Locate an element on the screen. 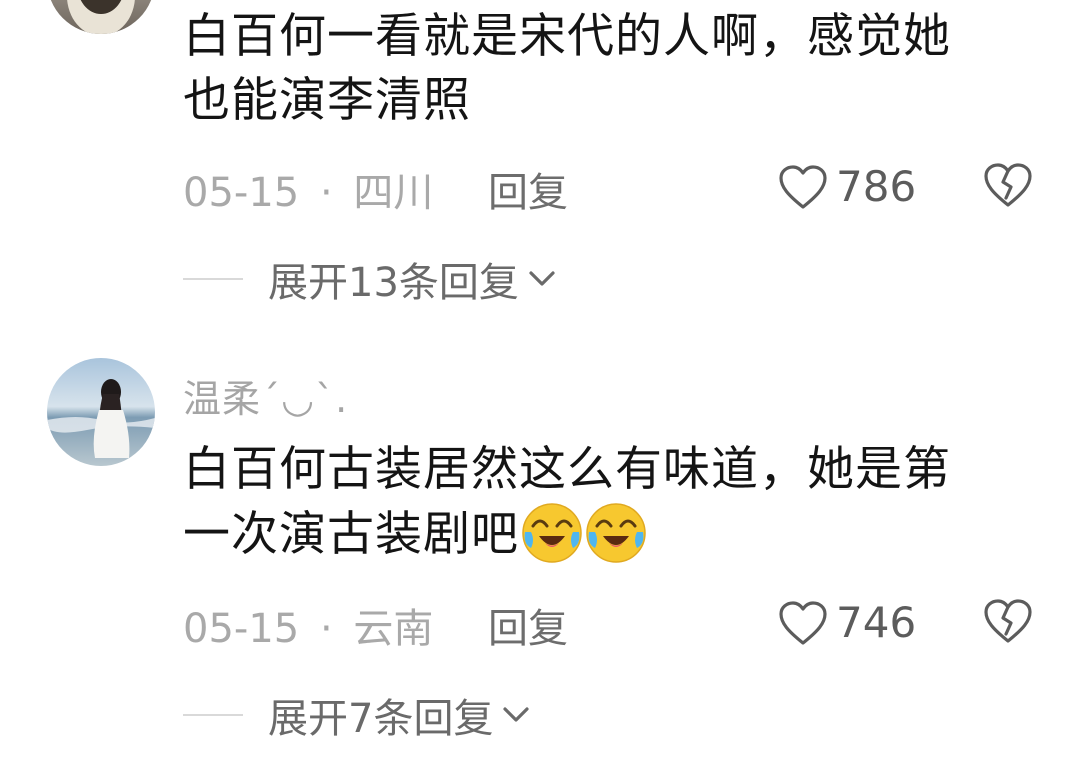 The height and width of the screenshot is (757, 1080). comment-location: 四川 is located at coordinates (393, 193).